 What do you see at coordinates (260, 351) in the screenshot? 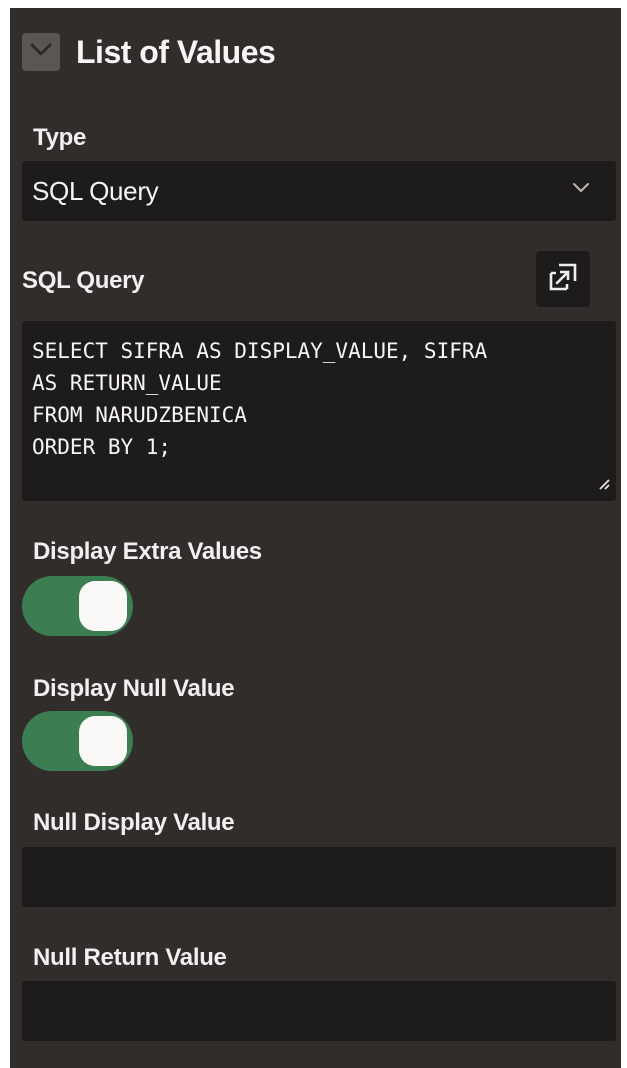
I see `code-line: SELECT SIFRA AS DISPLAY_VALUE, SIFRA` at bounding box center [260, 351].